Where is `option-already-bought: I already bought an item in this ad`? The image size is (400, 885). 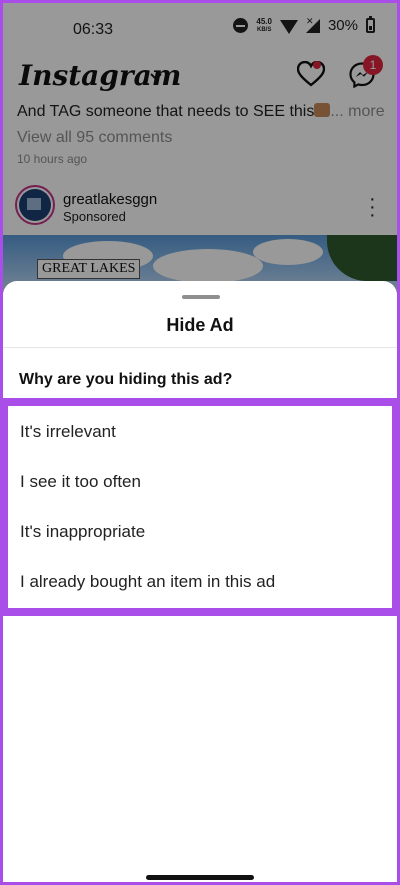 option-already-bought: I already bought an item in this ad is located at coordinates (200, 581).